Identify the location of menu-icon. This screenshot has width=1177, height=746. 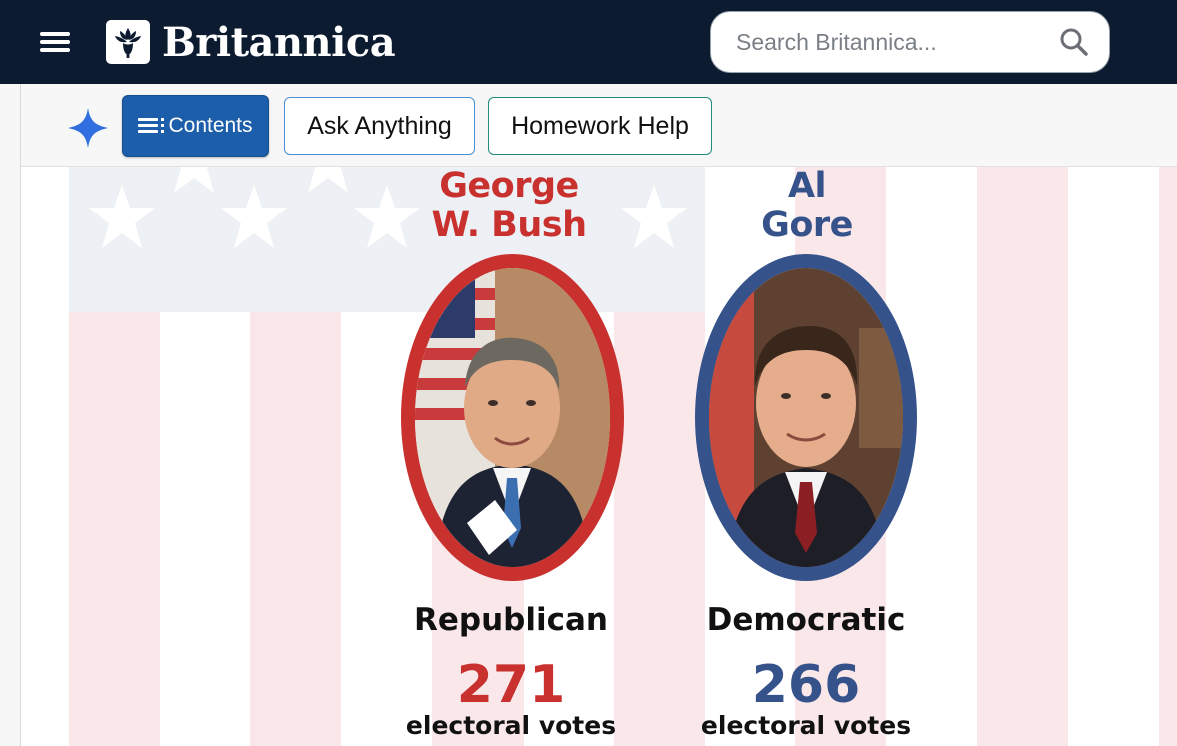
(55, 42).